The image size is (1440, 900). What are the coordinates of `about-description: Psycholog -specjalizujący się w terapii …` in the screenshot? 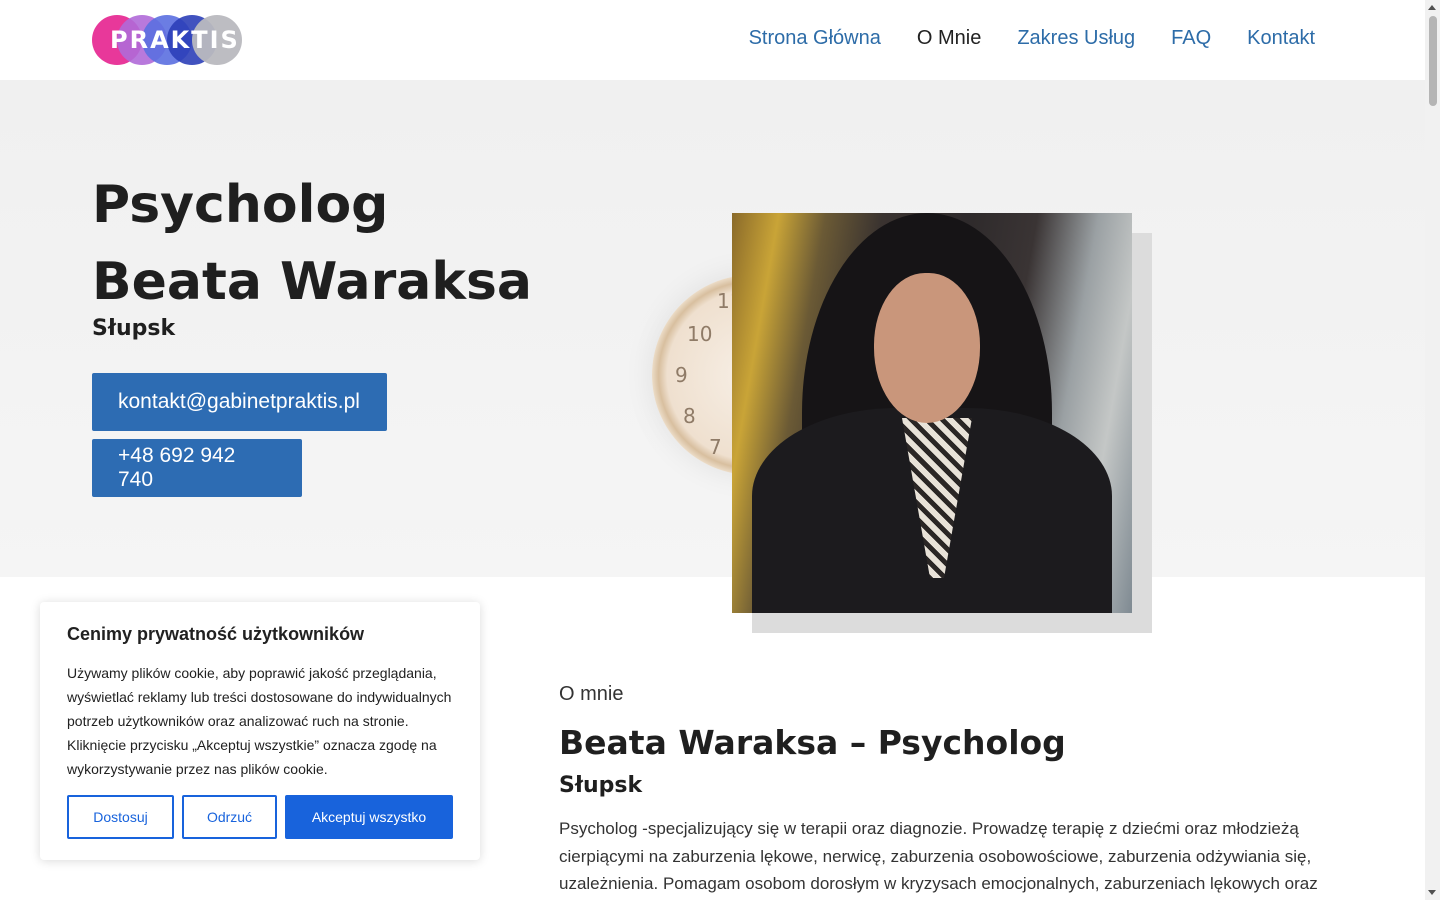 It's located at (938, 856).